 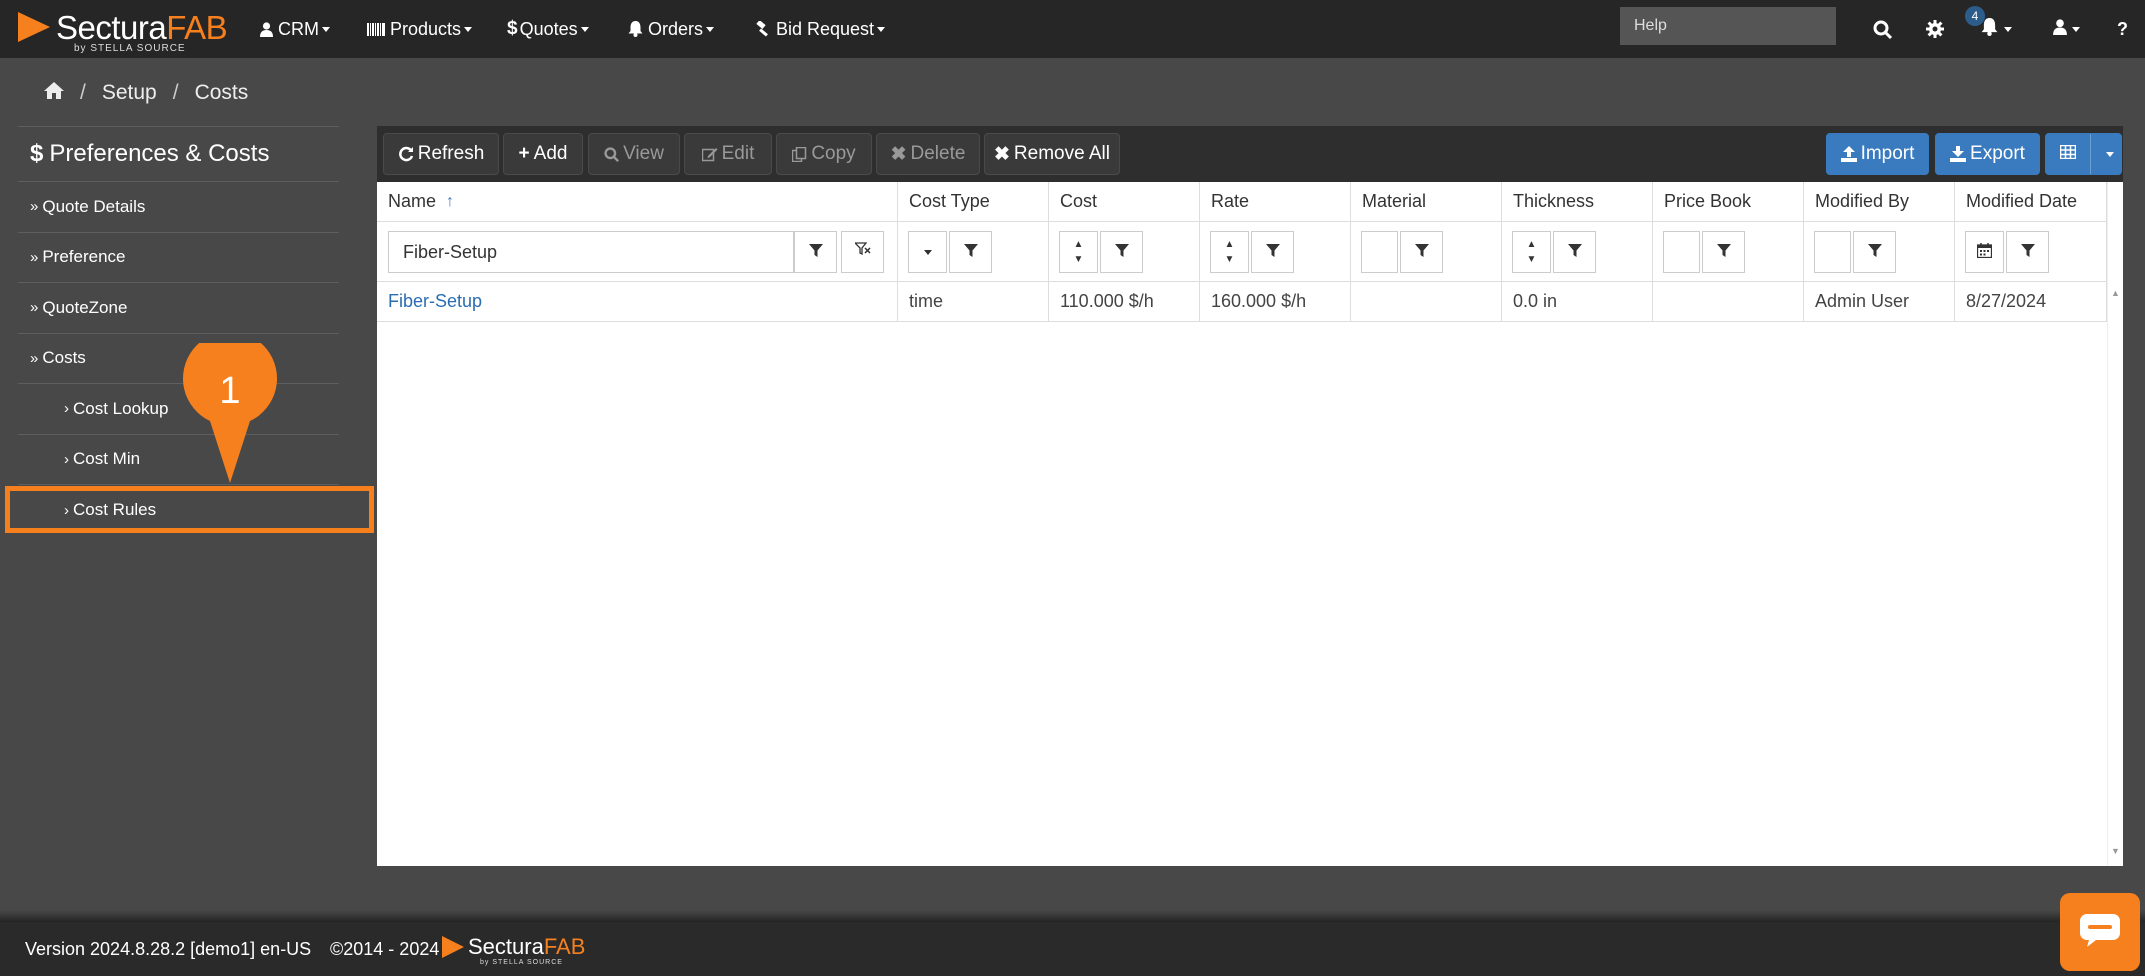 I want to click on delete-button: ✖ Delete, so click(x=928, y=154).